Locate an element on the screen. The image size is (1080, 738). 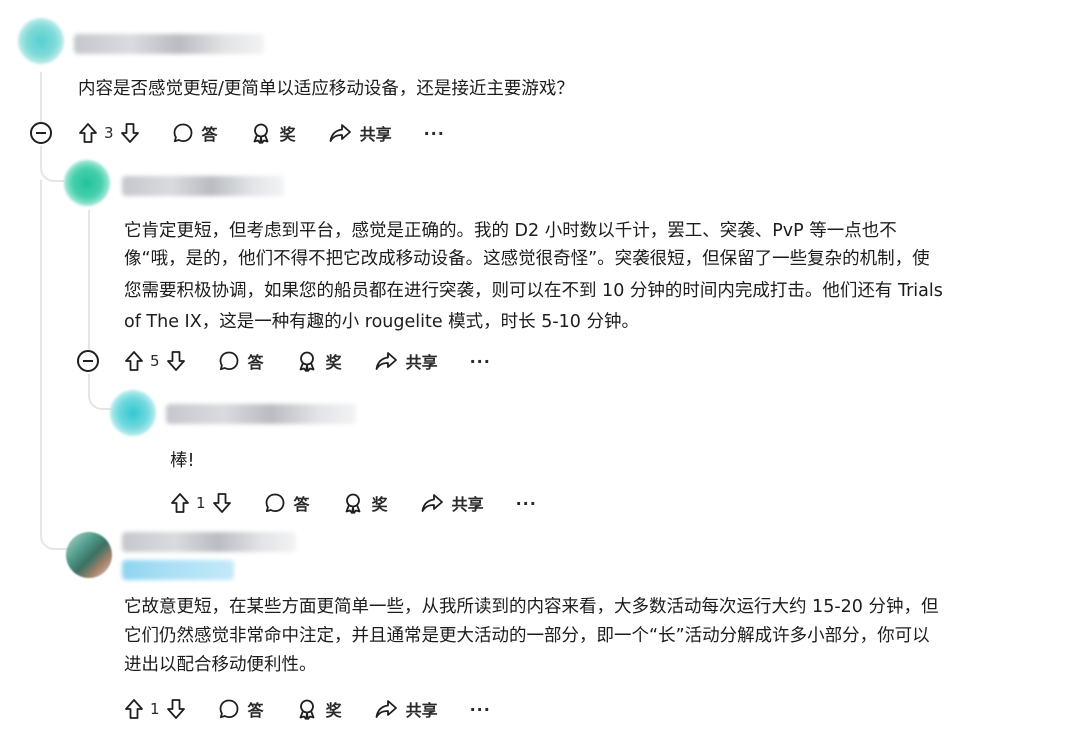
vote-count: 5 is located at coordinates (155, 361).